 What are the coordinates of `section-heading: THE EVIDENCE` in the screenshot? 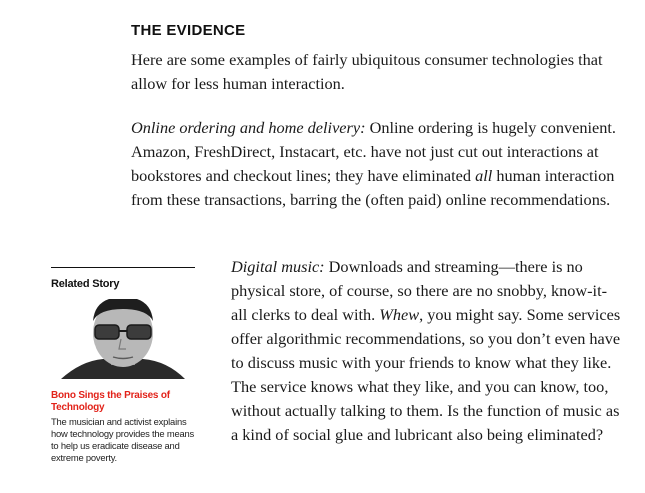 It's located at (188, 30).